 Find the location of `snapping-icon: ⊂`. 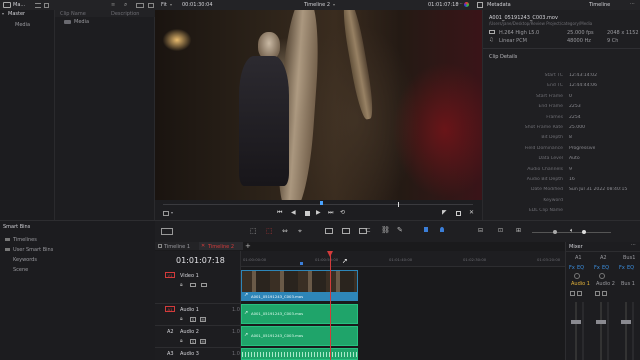

snapping-icon: ⊂ is located at coordinates (368, 230).